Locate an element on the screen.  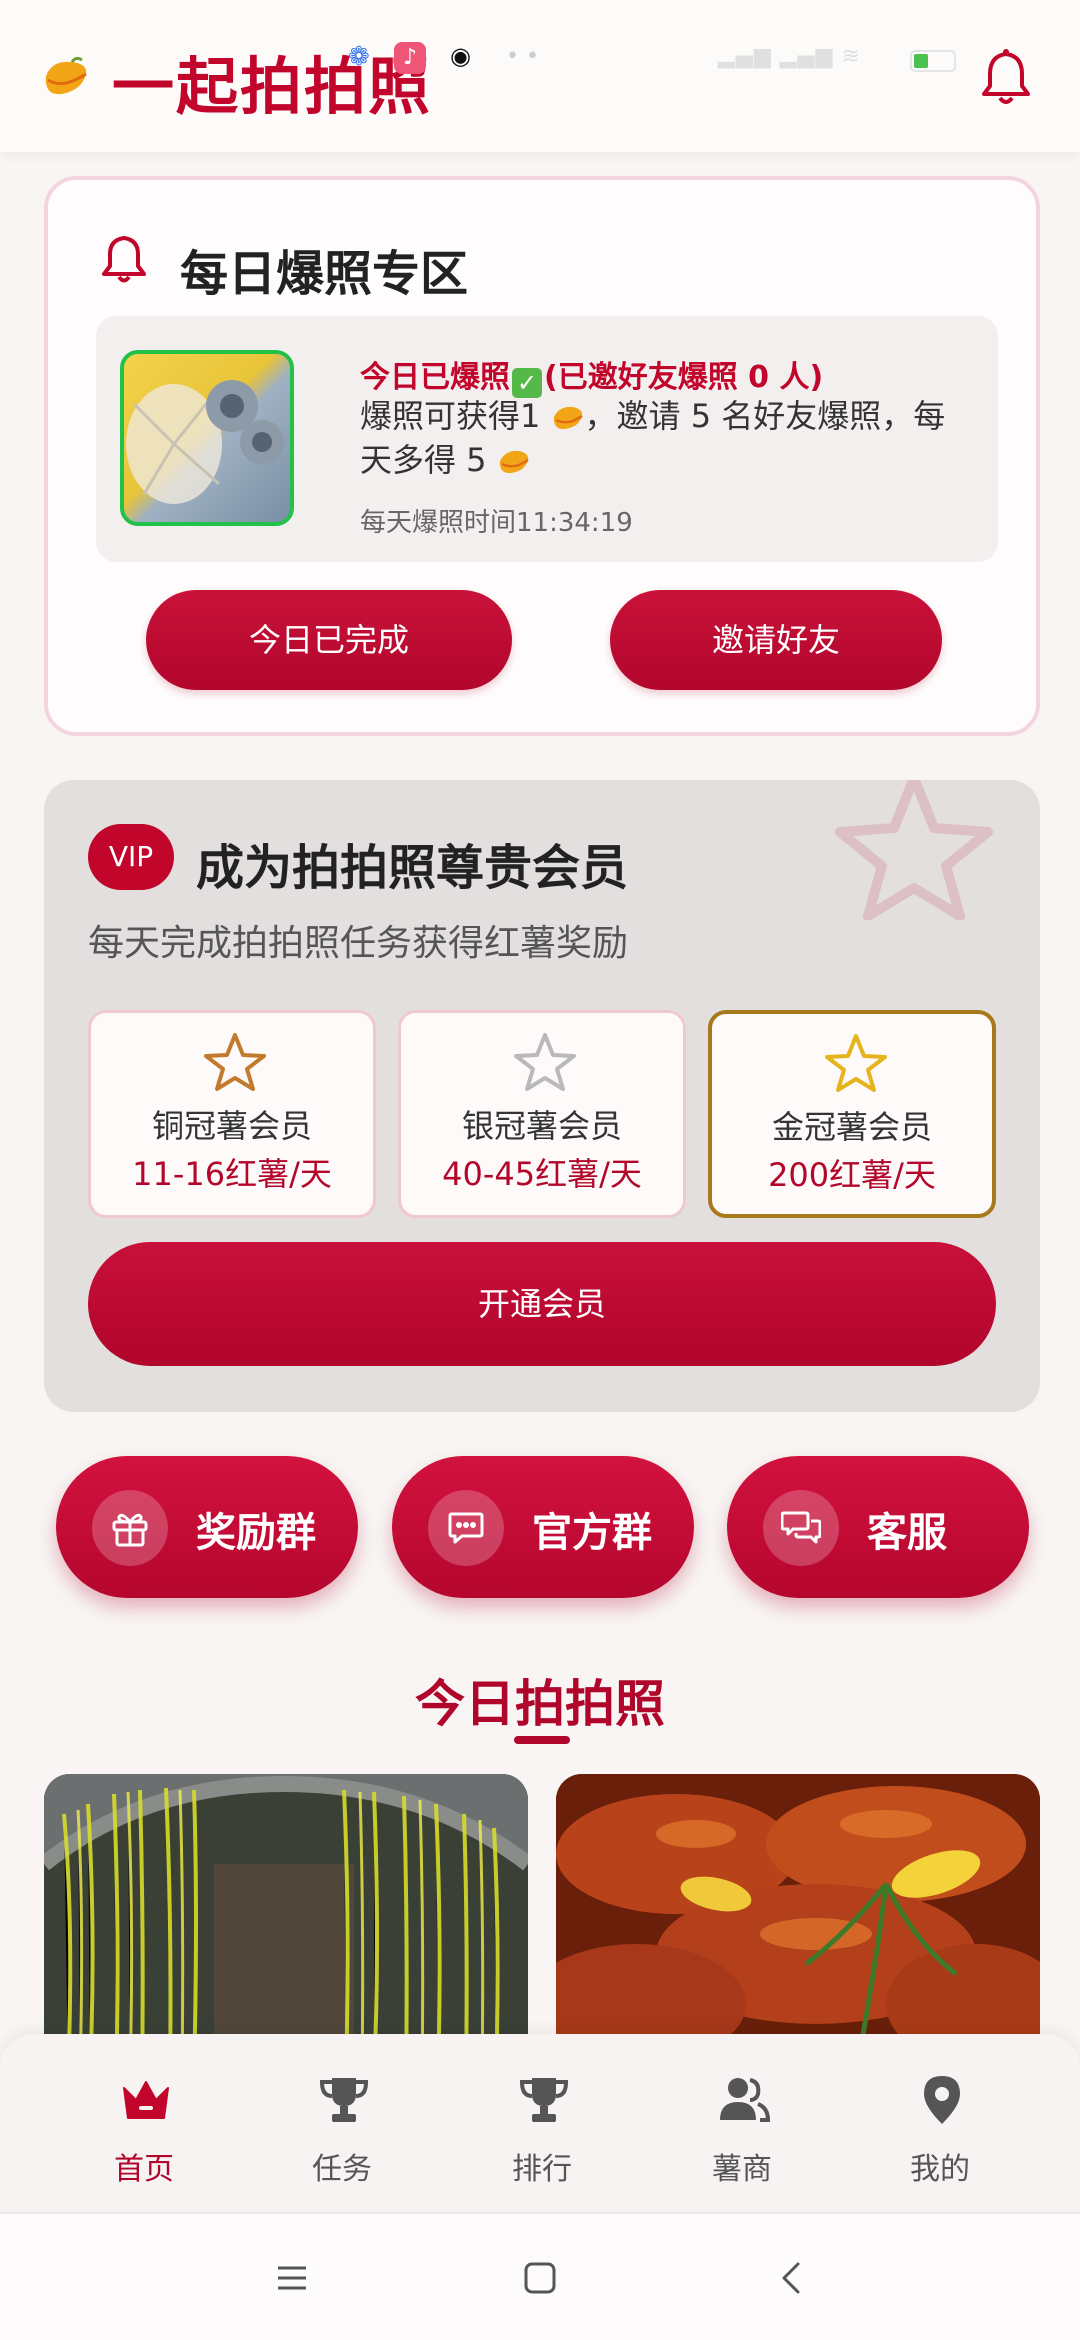
tier-gold: 金冠薯会员 200红薯/天 is located at coordinates (852, 1114).